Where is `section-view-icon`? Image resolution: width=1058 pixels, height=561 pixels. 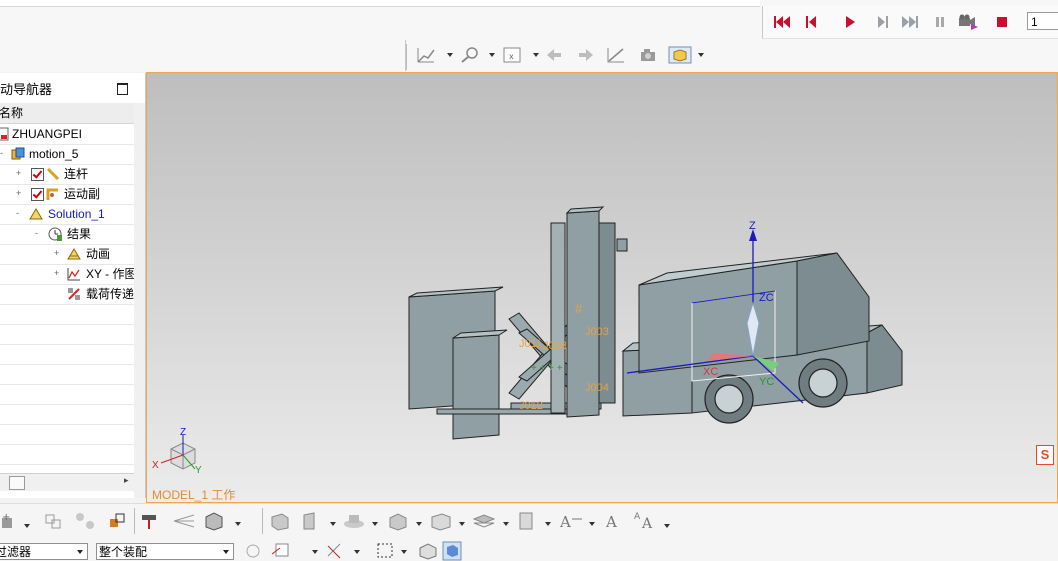 section-view-icon is located at coordinates (320, 521).